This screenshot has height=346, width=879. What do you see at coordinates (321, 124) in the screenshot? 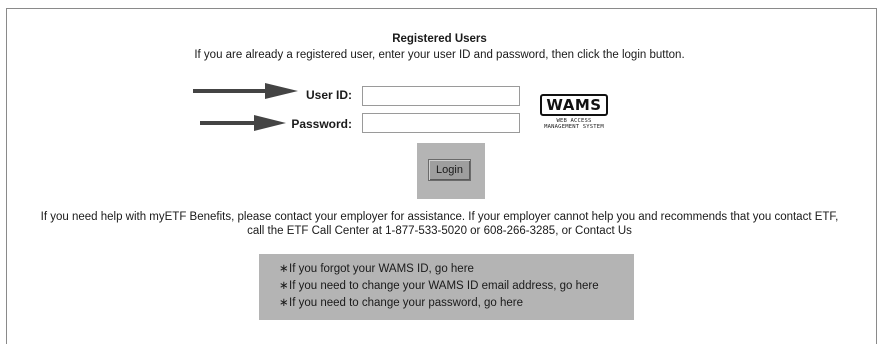
I see `password-label: Password:` at bounding box center [321, 124].